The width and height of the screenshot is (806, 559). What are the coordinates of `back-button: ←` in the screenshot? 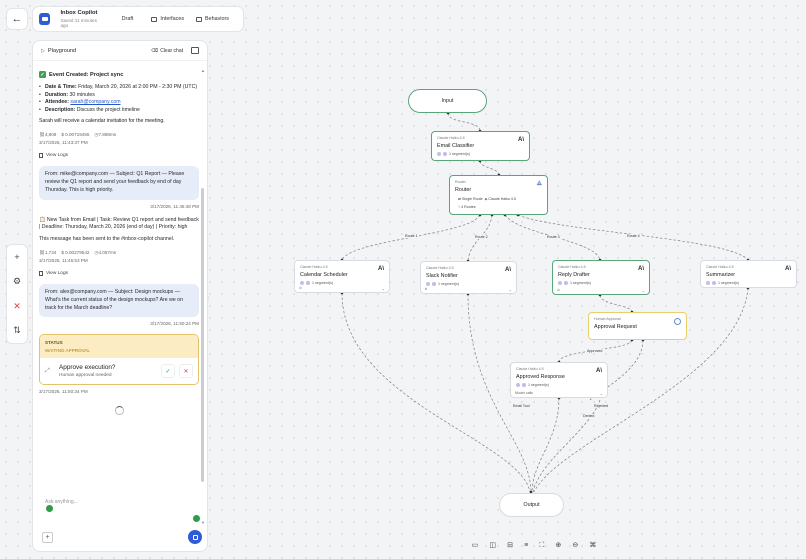 It's located at (17, 19).